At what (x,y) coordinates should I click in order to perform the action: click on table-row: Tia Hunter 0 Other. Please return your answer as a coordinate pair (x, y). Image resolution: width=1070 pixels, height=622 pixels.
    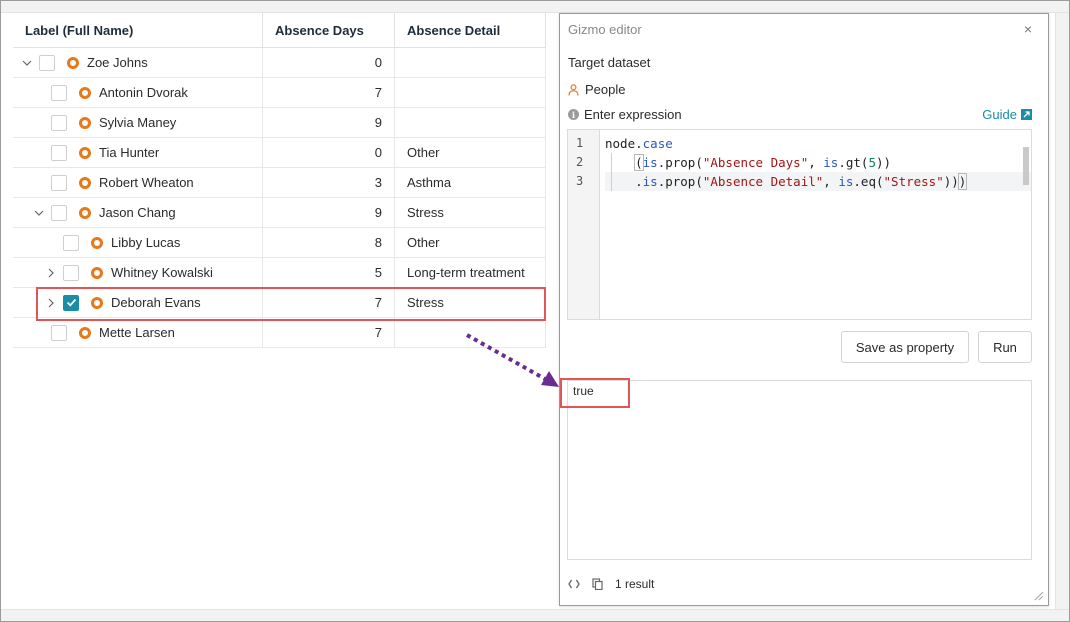
    Looking at the image, I should click on (279, 153).